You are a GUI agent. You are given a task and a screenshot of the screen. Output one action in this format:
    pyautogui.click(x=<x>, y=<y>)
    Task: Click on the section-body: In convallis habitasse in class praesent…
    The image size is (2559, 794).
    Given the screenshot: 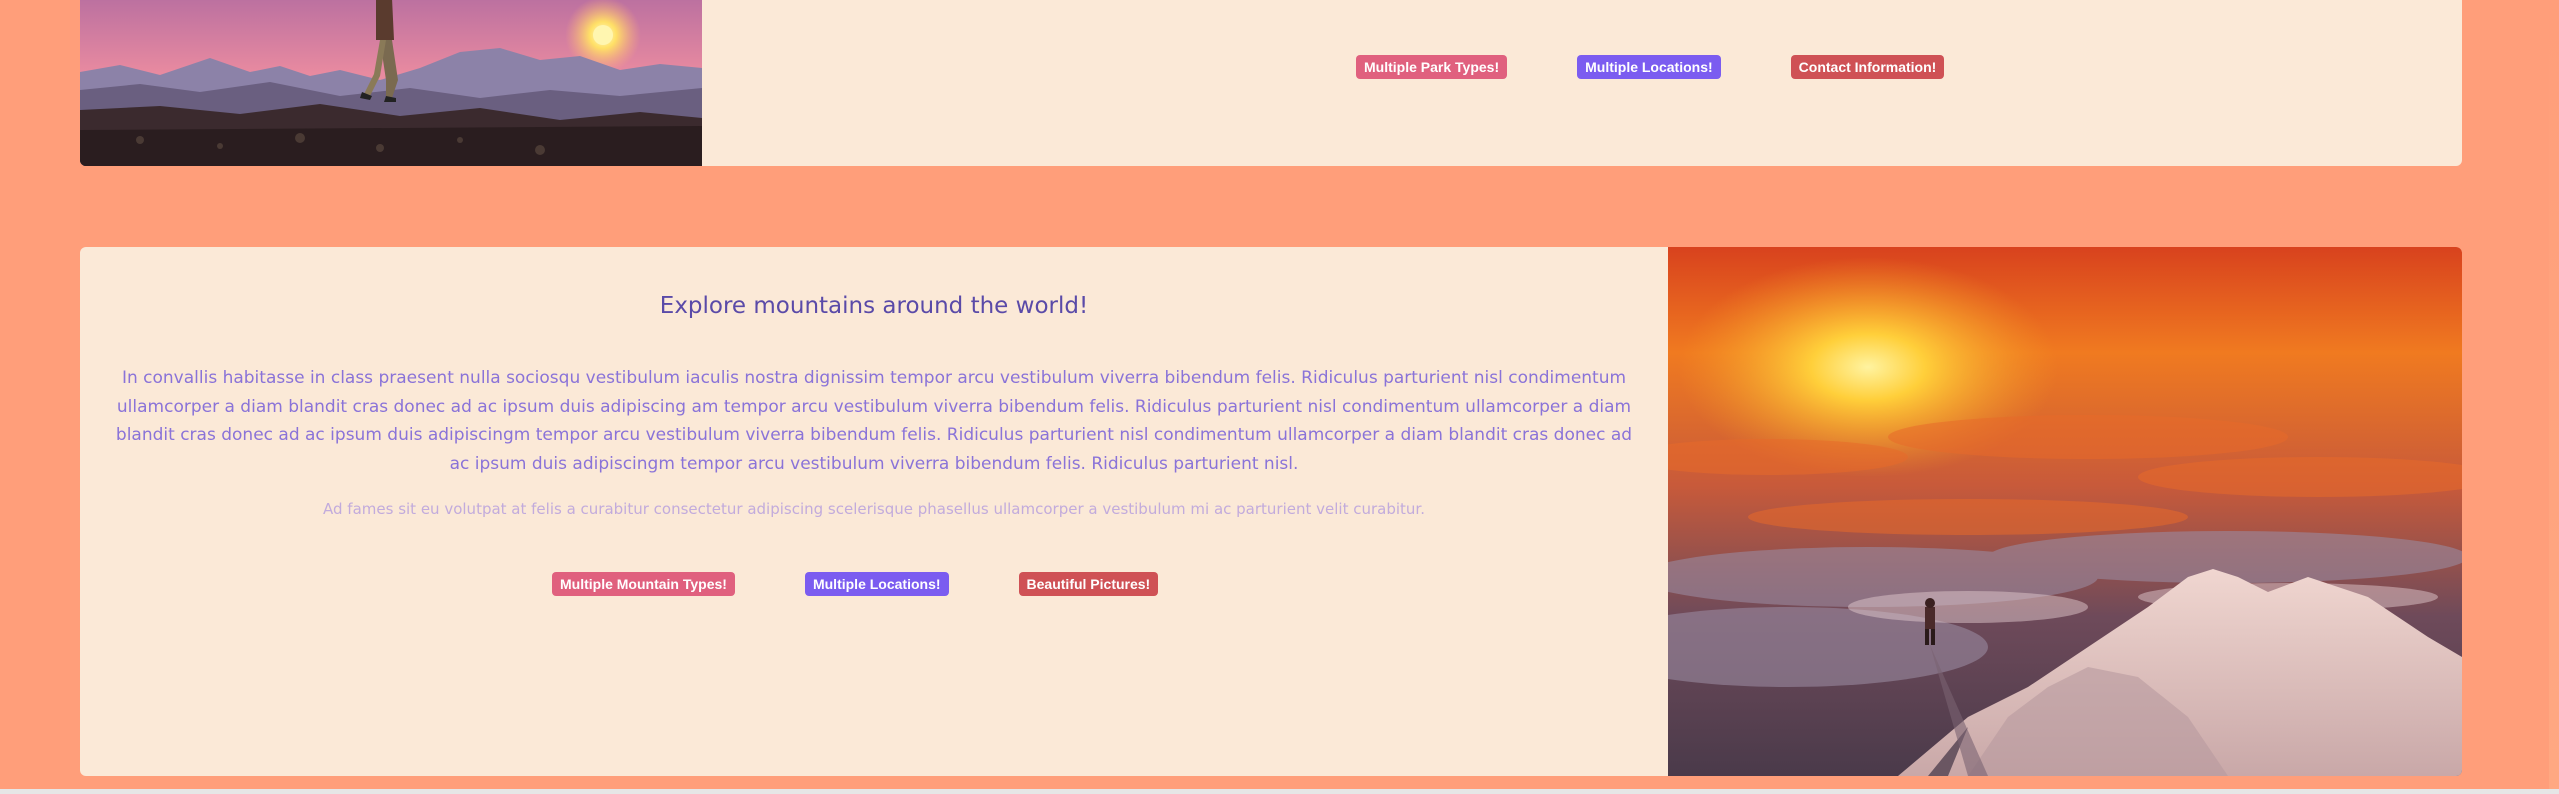 What is the action you would take?
    pyautogui.click(x=874, y=421)
    